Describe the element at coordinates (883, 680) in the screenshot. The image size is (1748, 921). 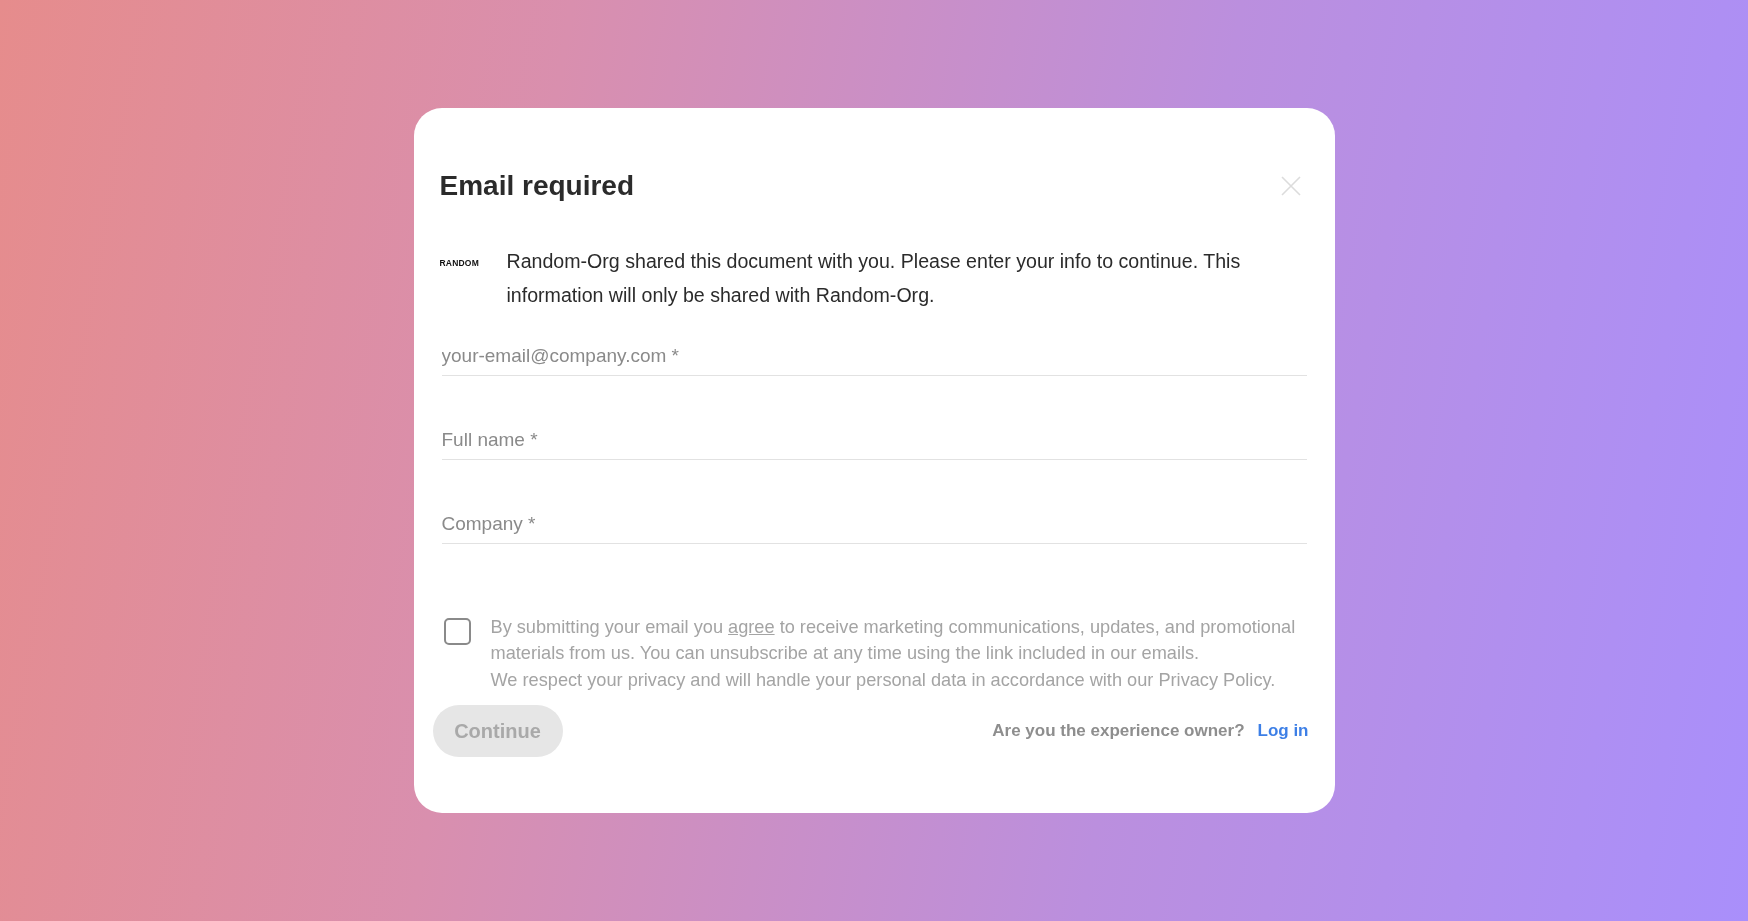
I see `privacy-text: We respect your privacy and will handle your personal data in accordance with our Privacy Policy.` at that location.